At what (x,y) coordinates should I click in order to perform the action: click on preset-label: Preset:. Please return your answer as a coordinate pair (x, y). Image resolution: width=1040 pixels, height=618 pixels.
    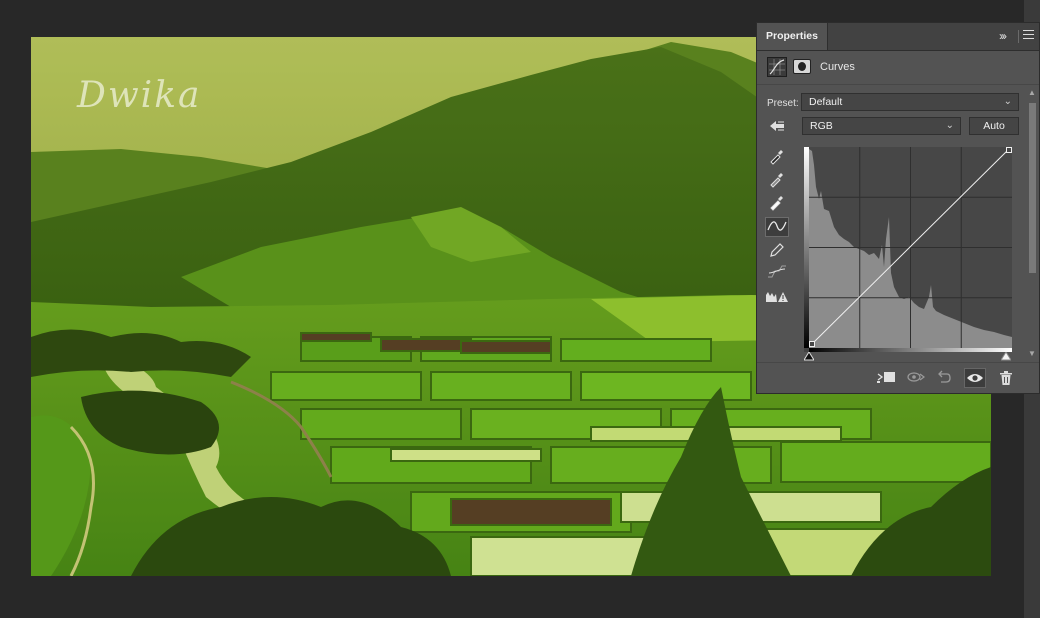
    Looking at the image, I should click on (783, 103).